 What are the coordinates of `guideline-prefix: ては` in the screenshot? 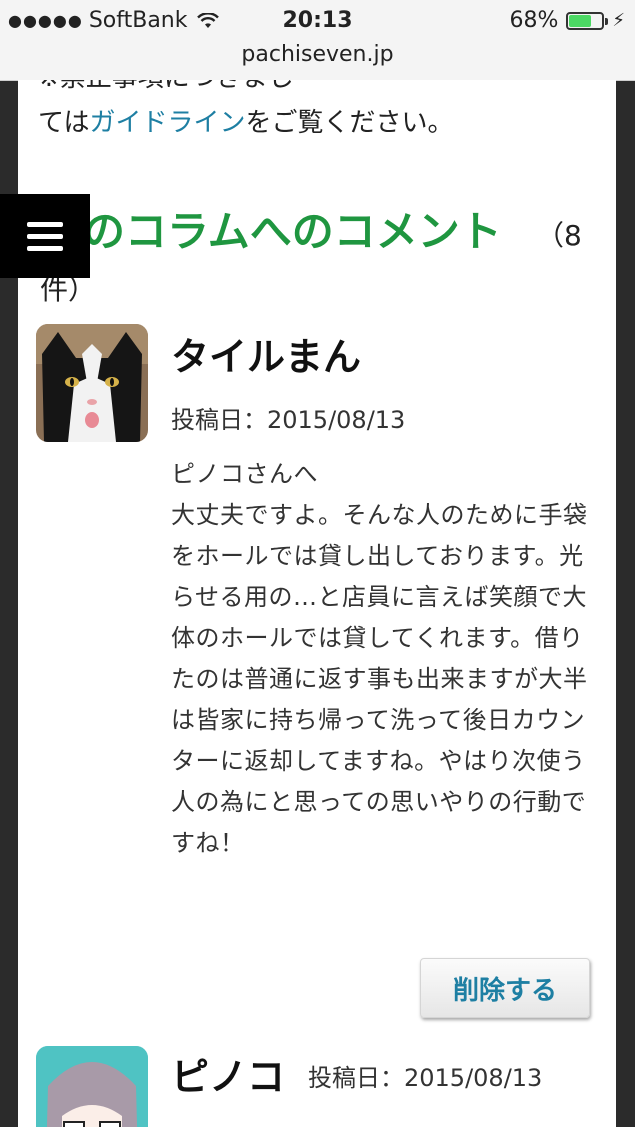 It's located at (64, 123).